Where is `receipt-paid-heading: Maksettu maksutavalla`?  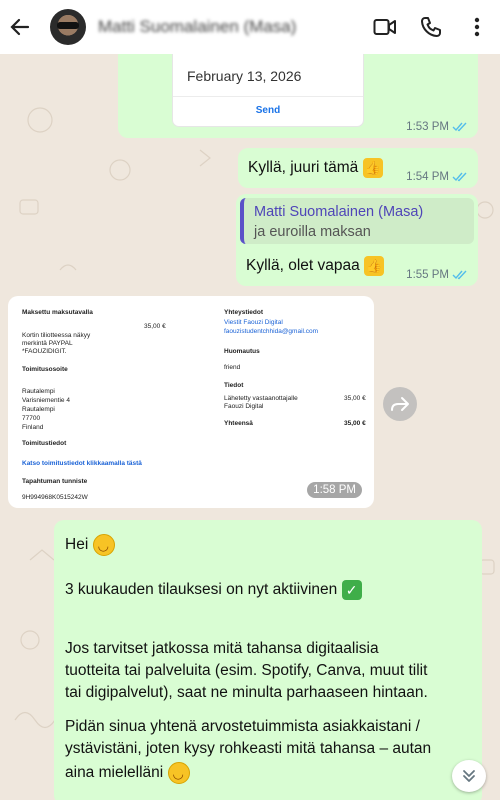 receipt-paid-heading: Maksettu maksutavalla is located at coordinates (57, 312).